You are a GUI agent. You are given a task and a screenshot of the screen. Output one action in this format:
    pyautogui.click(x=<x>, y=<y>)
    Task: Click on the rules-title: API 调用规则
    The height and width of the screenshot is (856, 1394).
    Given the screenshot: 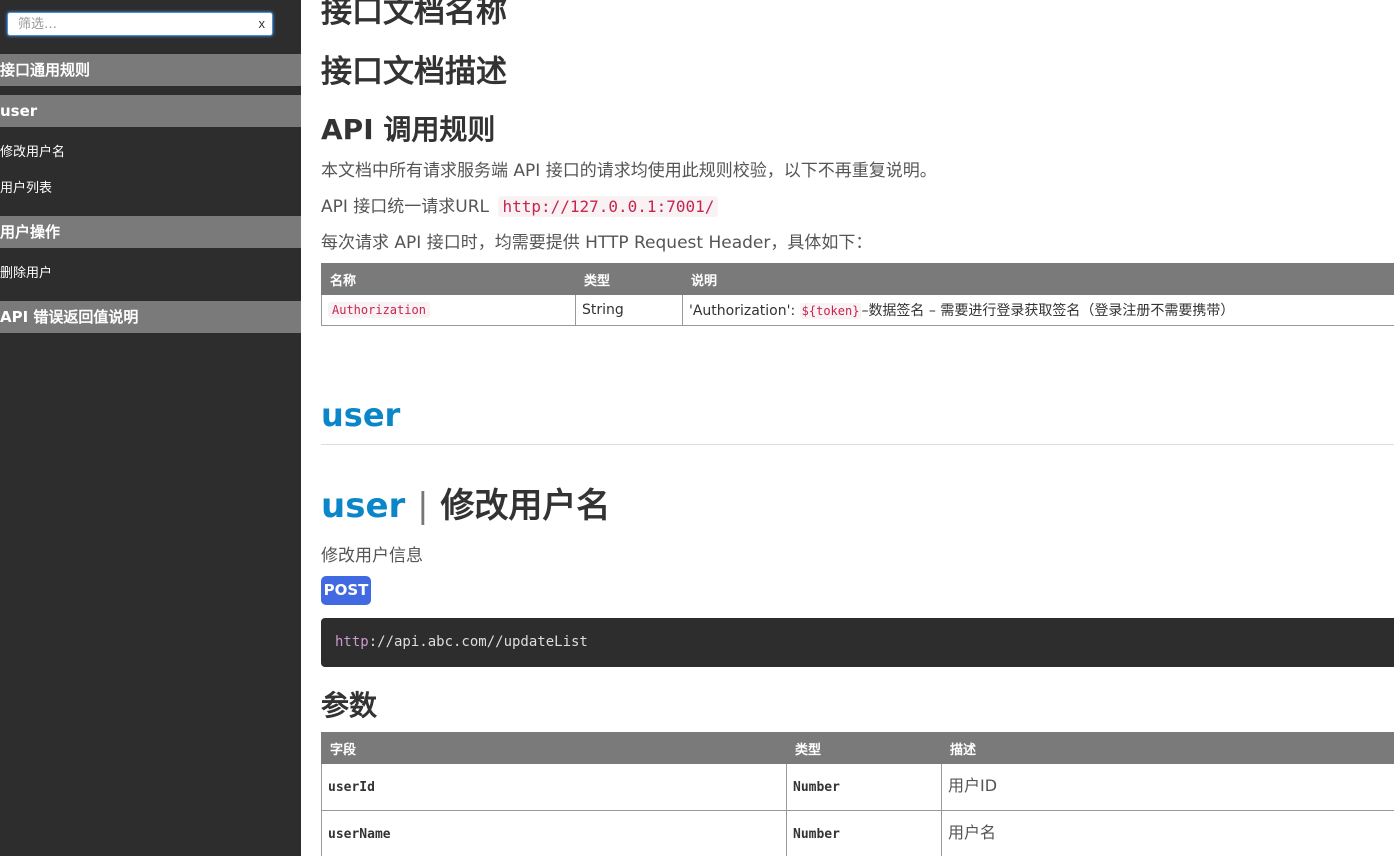 What is the action you would take?
    pyautogui.click(x=408, y=129)
    